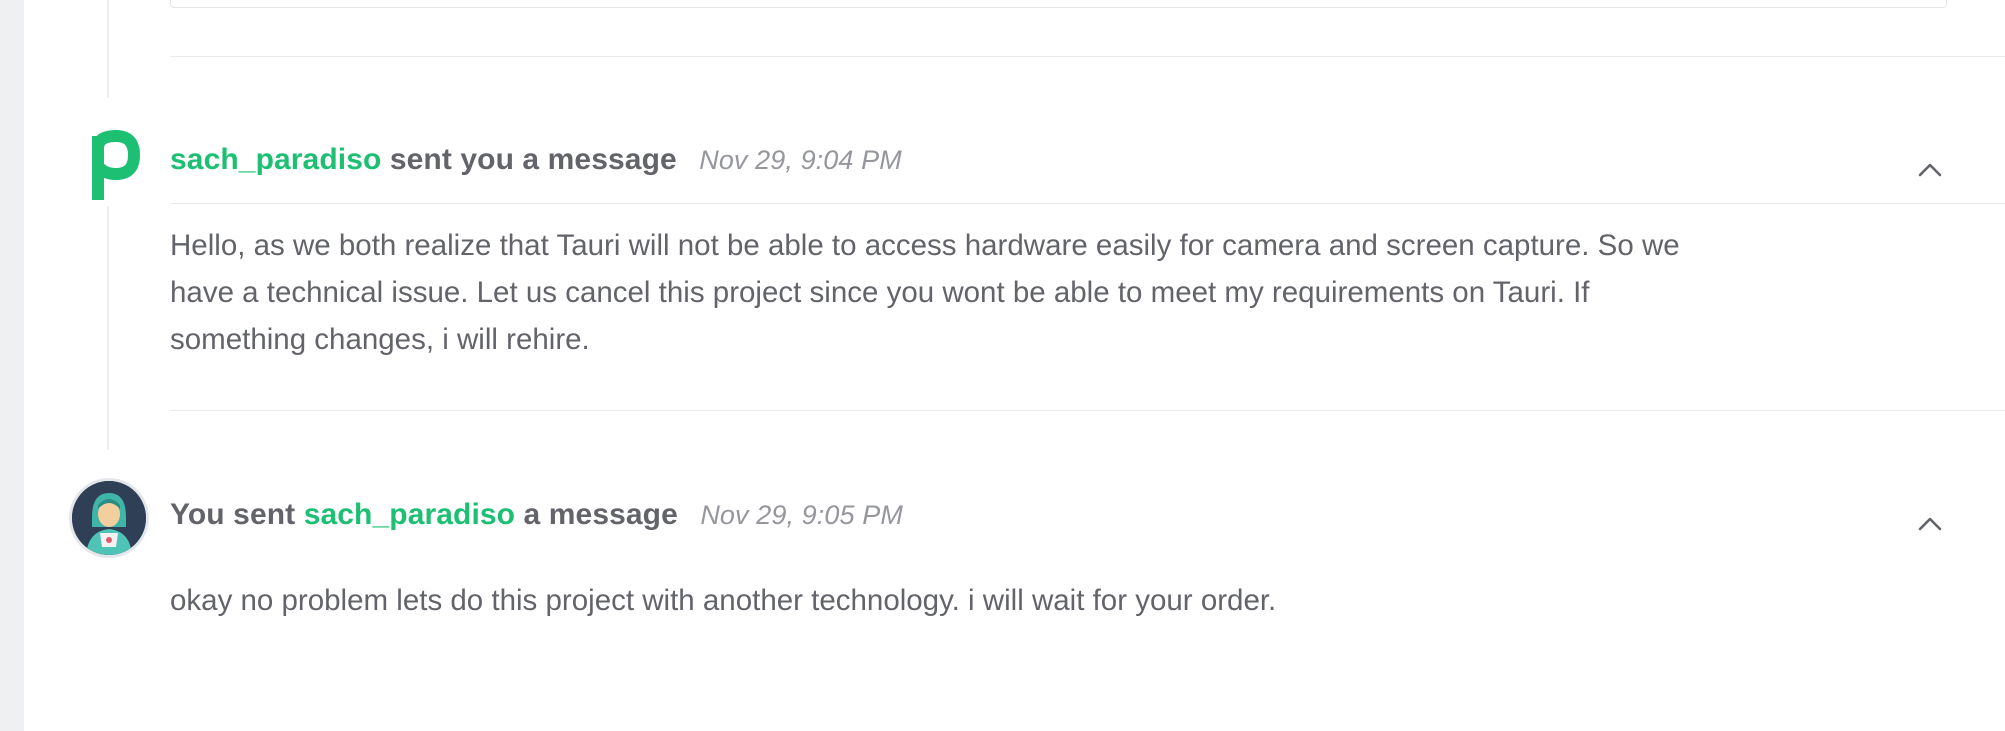 This screenshot has width=2005, height=731. I want to click on avatar-illustration, so click(109, 518).